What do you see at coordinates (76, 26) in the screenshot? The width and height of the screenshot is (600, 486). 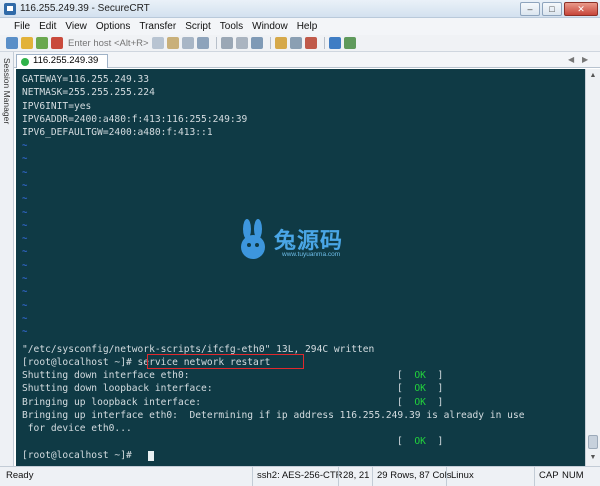 I see `menu-view: View` at bounding box center [76, 26].